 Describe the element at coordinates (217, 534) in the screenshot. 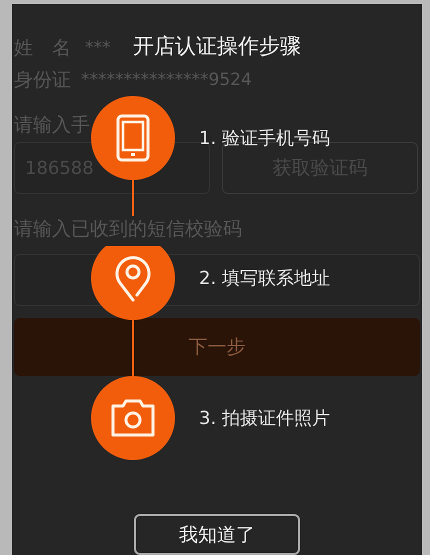

I see `got-it-button: 我知道了` at that location.